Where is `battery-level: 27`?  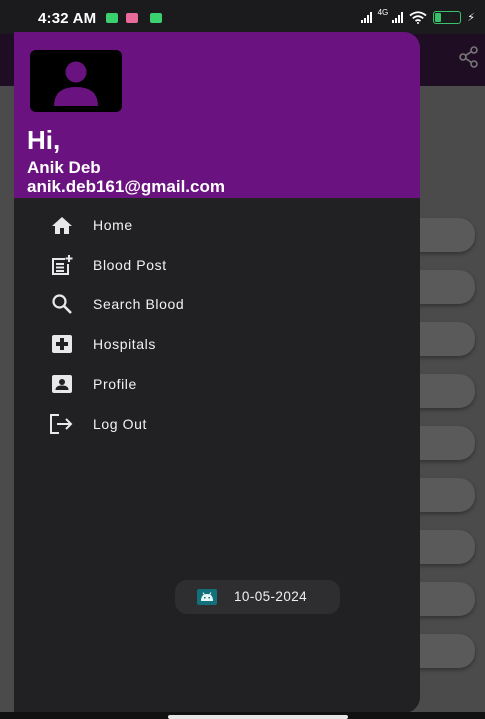
battery-level: 27 is located at coordinates (447, 17).